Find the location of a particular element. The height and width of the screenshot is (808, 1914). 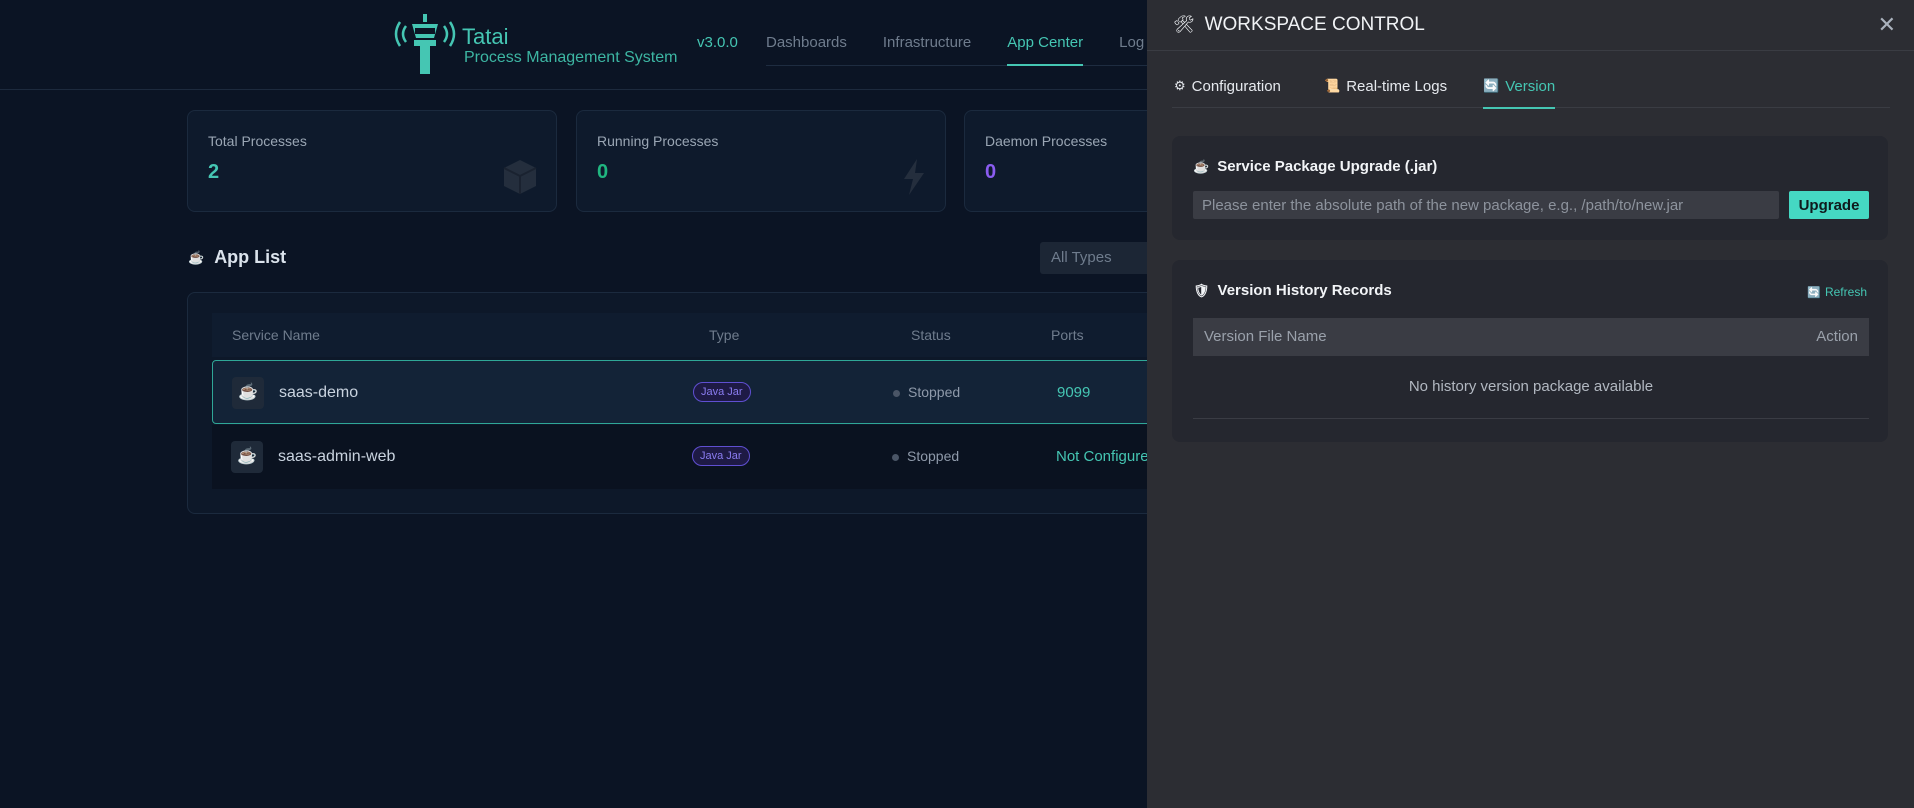

drawer-title-text: WORKSPACE CONTROL is located at coordinates (1314, 24).